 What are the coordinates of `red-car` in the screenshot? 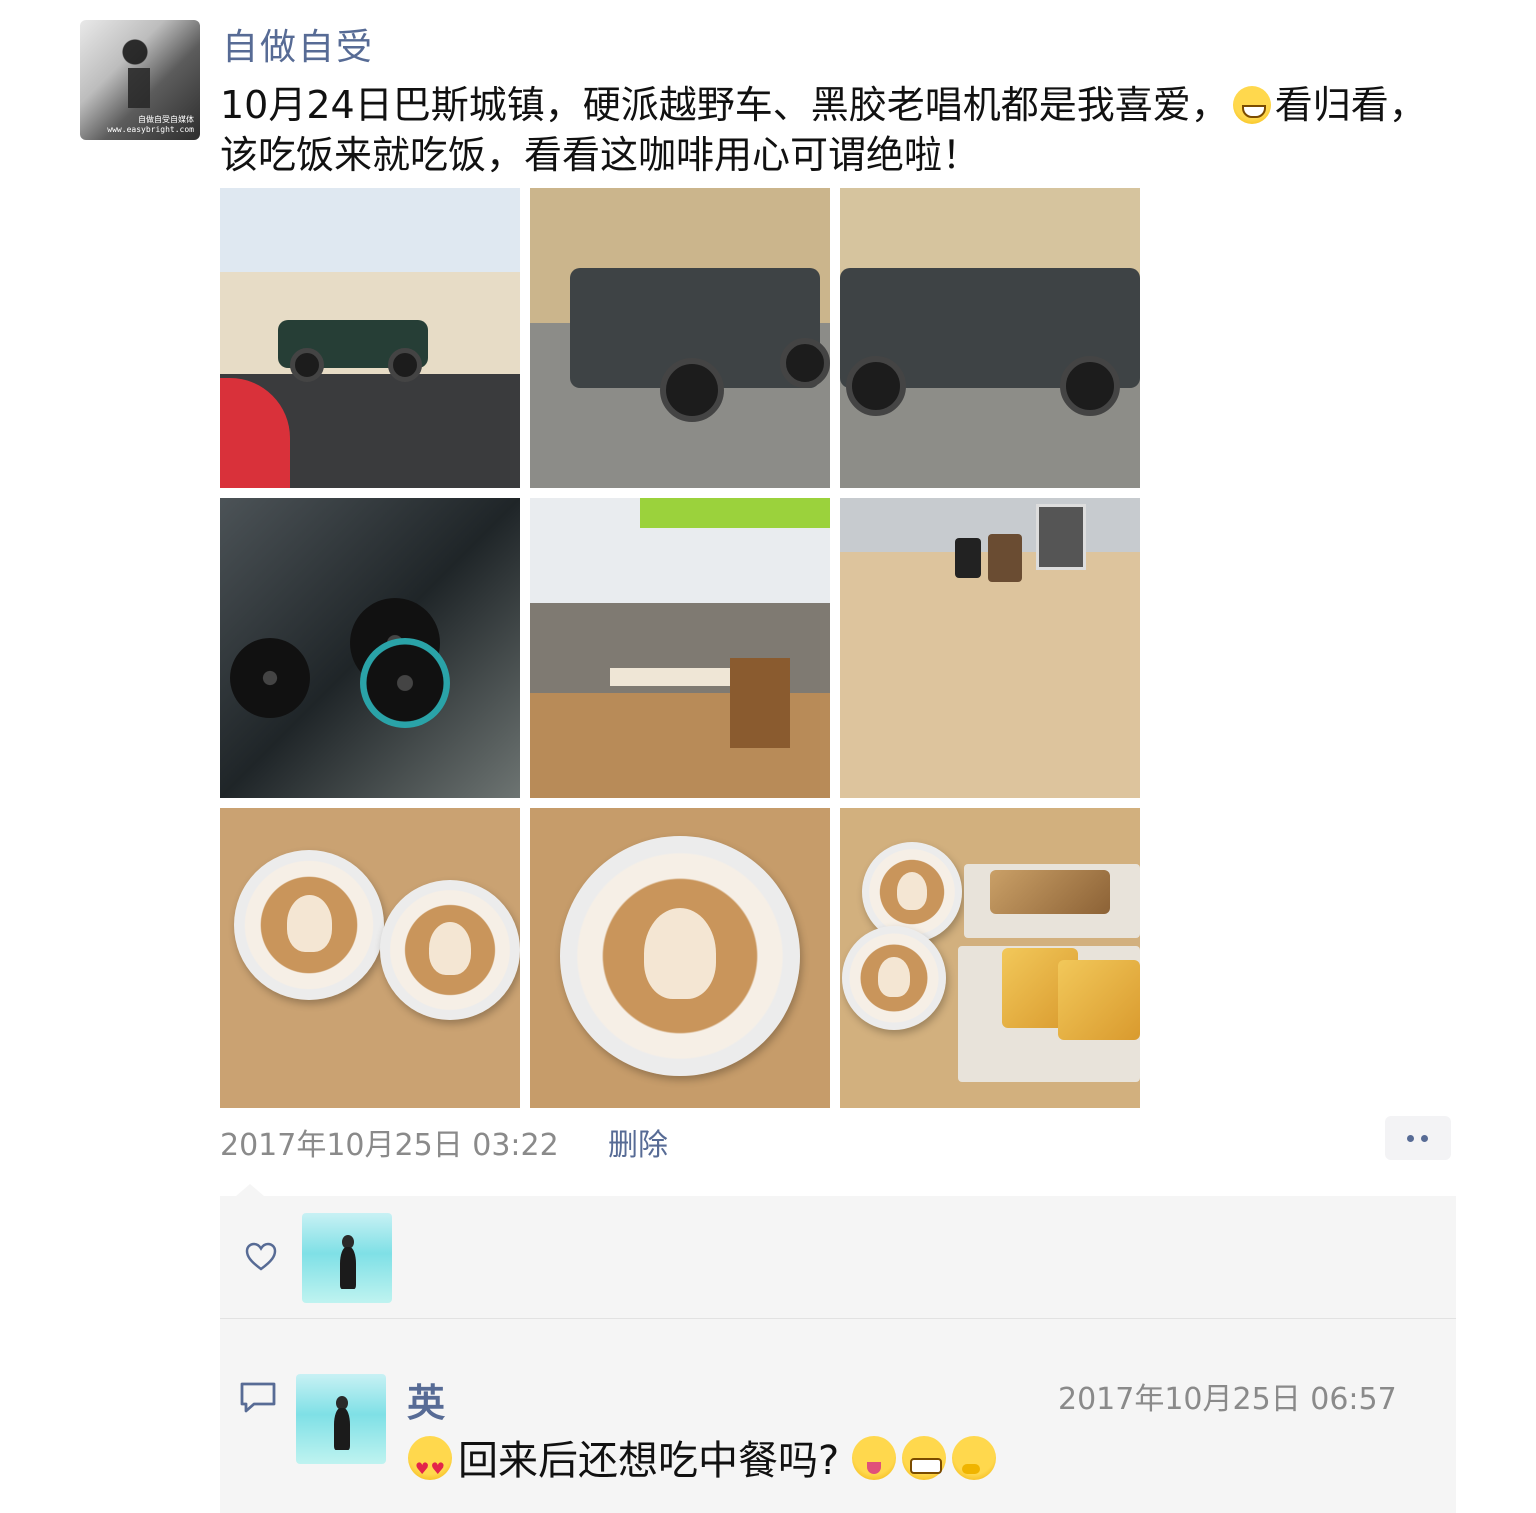 It's located at (255, 433).